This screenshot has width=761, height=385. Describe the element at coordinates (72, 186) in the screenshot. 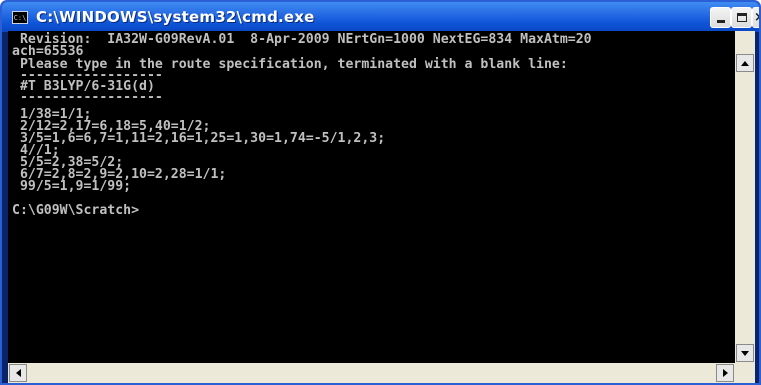

I see `console-line: 99/5=1,9=1/99;` at that location.